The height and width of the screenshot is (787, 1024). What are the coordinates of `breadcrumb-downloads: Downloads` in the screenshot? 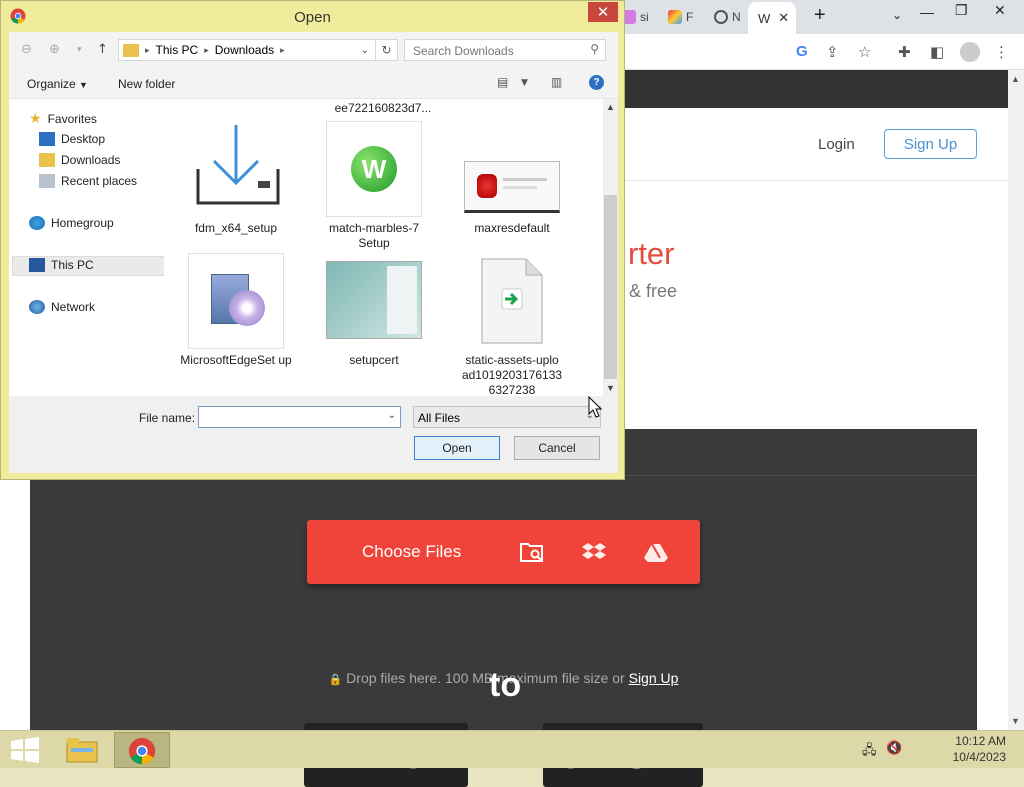 It's located at (244, 50).